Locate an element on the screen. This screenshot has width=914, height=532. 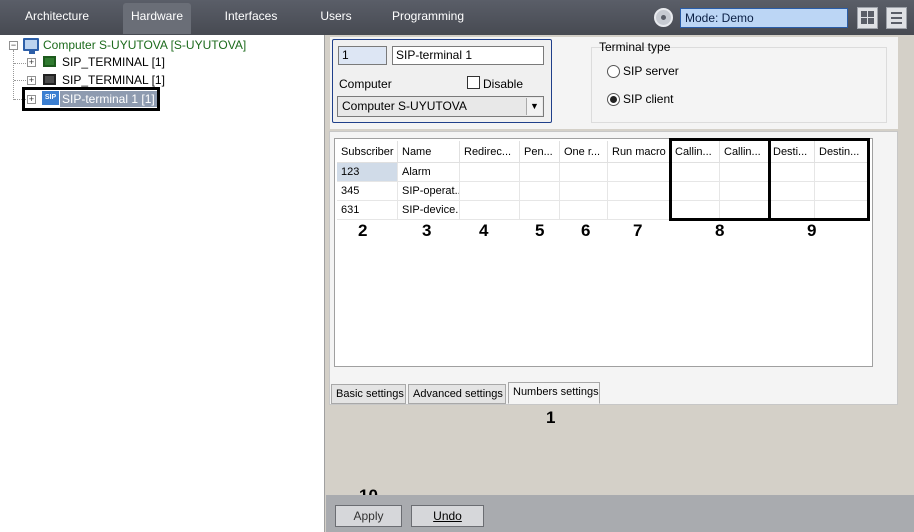
column-header-run-macro: Run macro is located at coordinates (639, 152).